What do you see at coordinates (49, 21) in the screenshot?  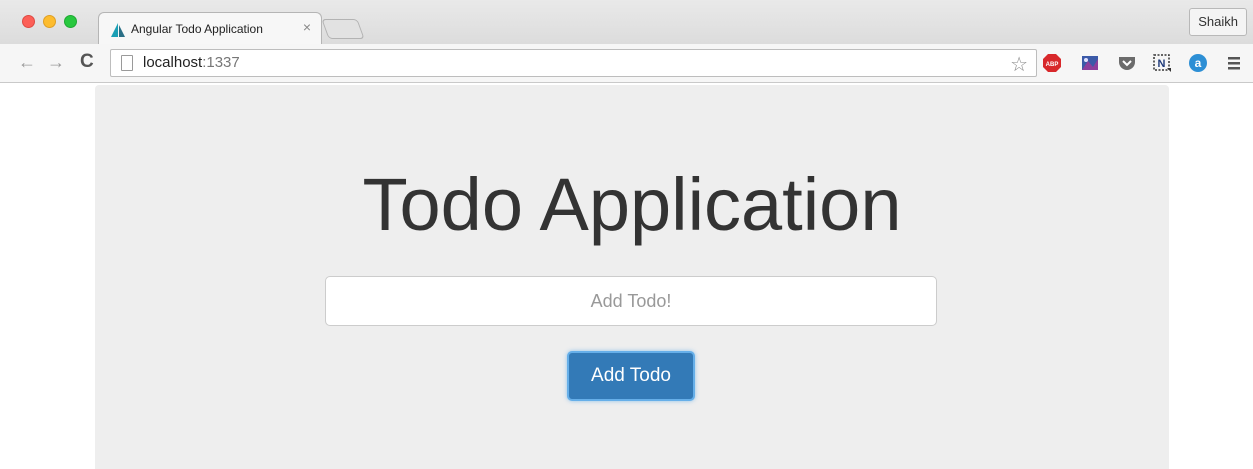 I see `minimize-window-button` at bounding box center [49, 21].